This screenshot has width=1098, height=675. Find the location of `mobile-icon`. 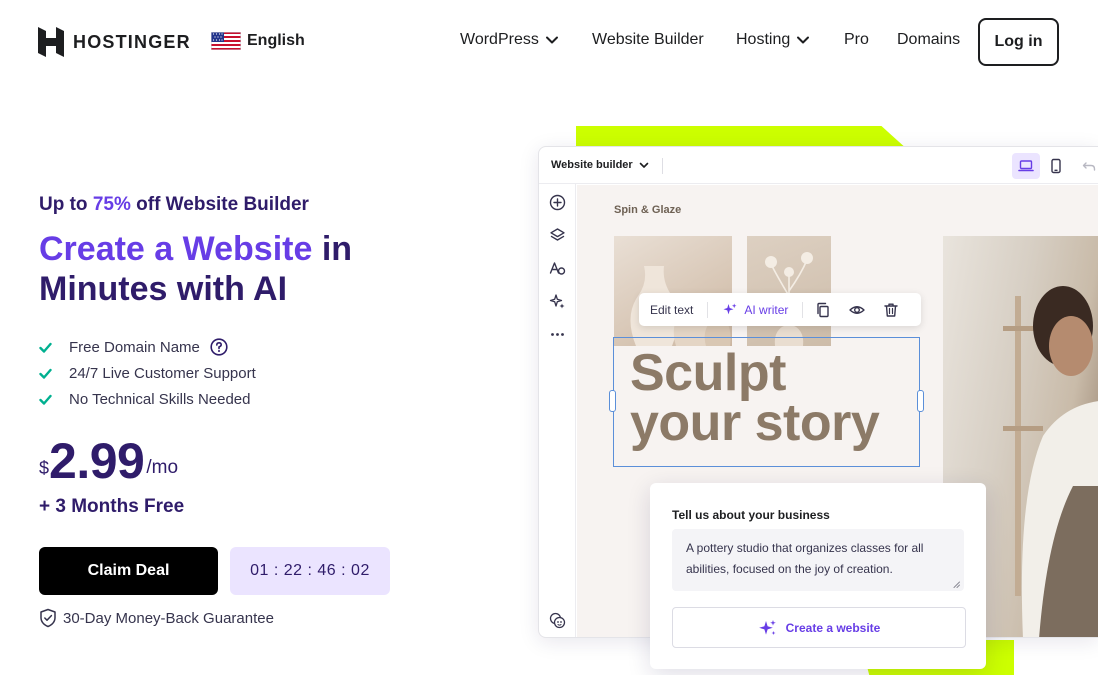

mobile-icon is located at coordinates (1056, 166).